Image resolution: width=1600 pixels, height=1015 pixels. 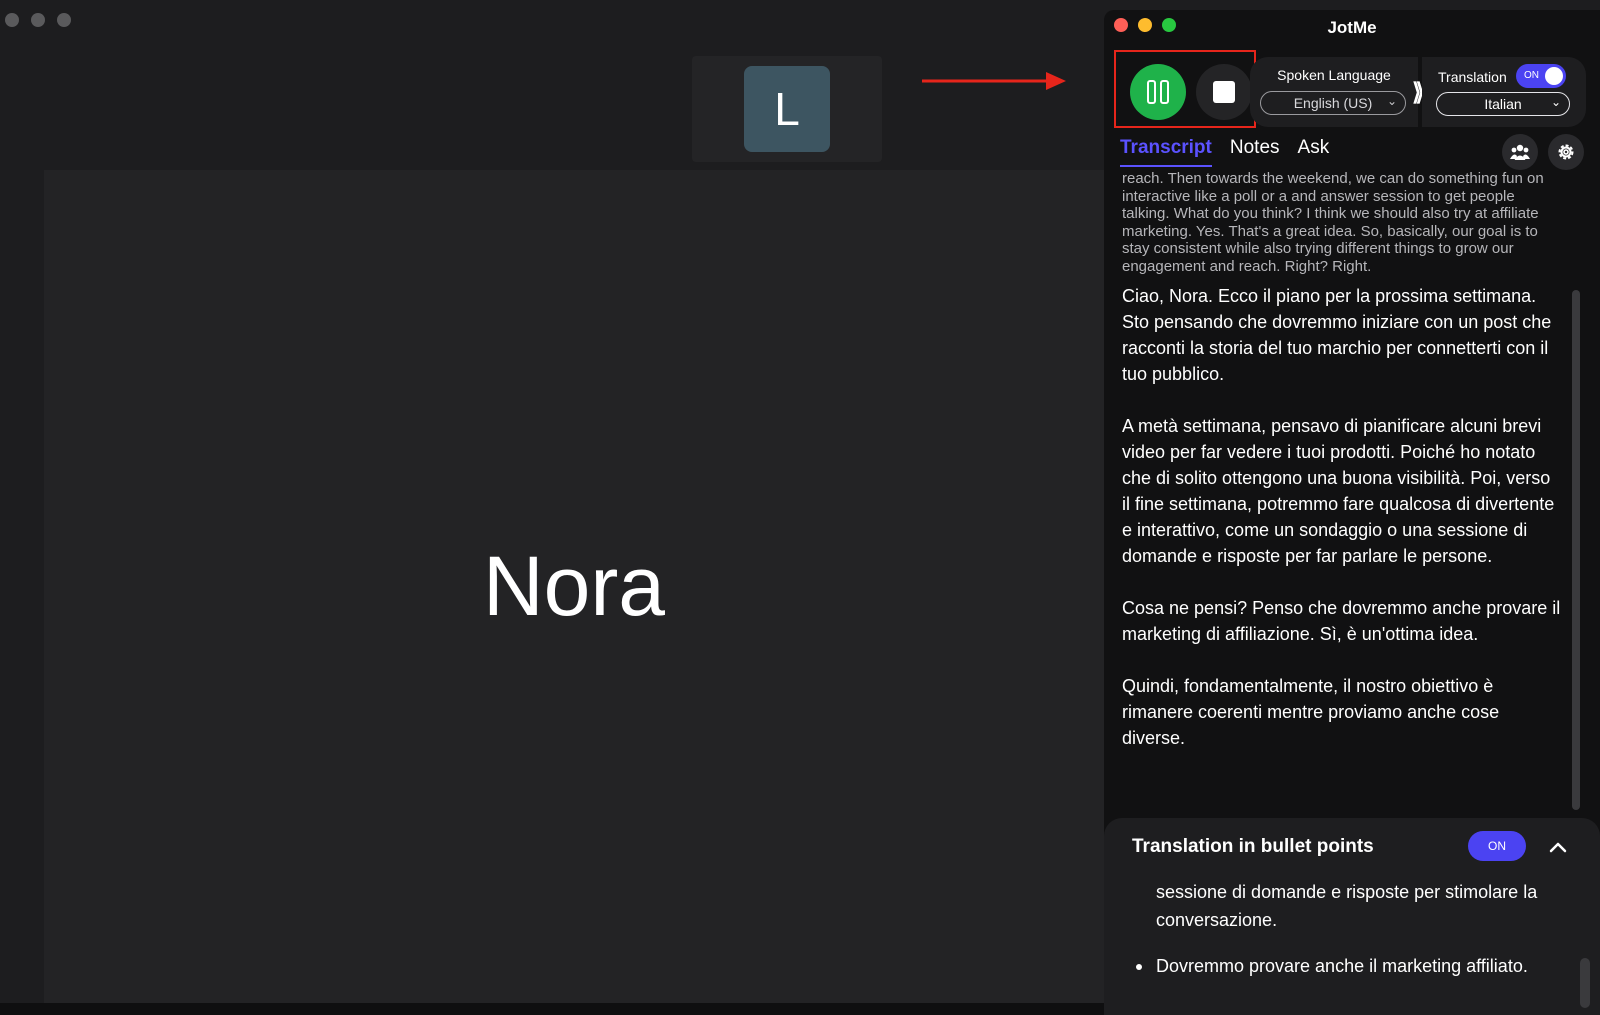 I want to click on minimize-dot, so click(x=38, y=20).